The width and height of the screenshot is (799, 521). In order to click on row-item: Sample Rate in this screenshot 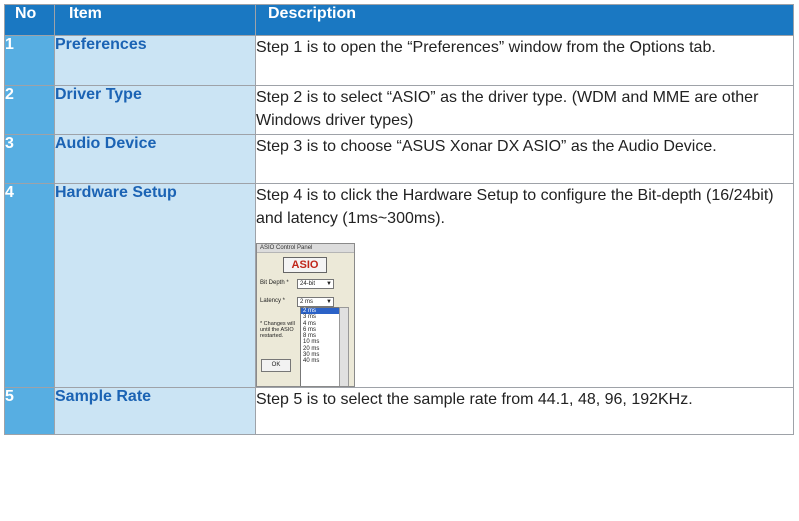, I will do `click(155, 411)`.